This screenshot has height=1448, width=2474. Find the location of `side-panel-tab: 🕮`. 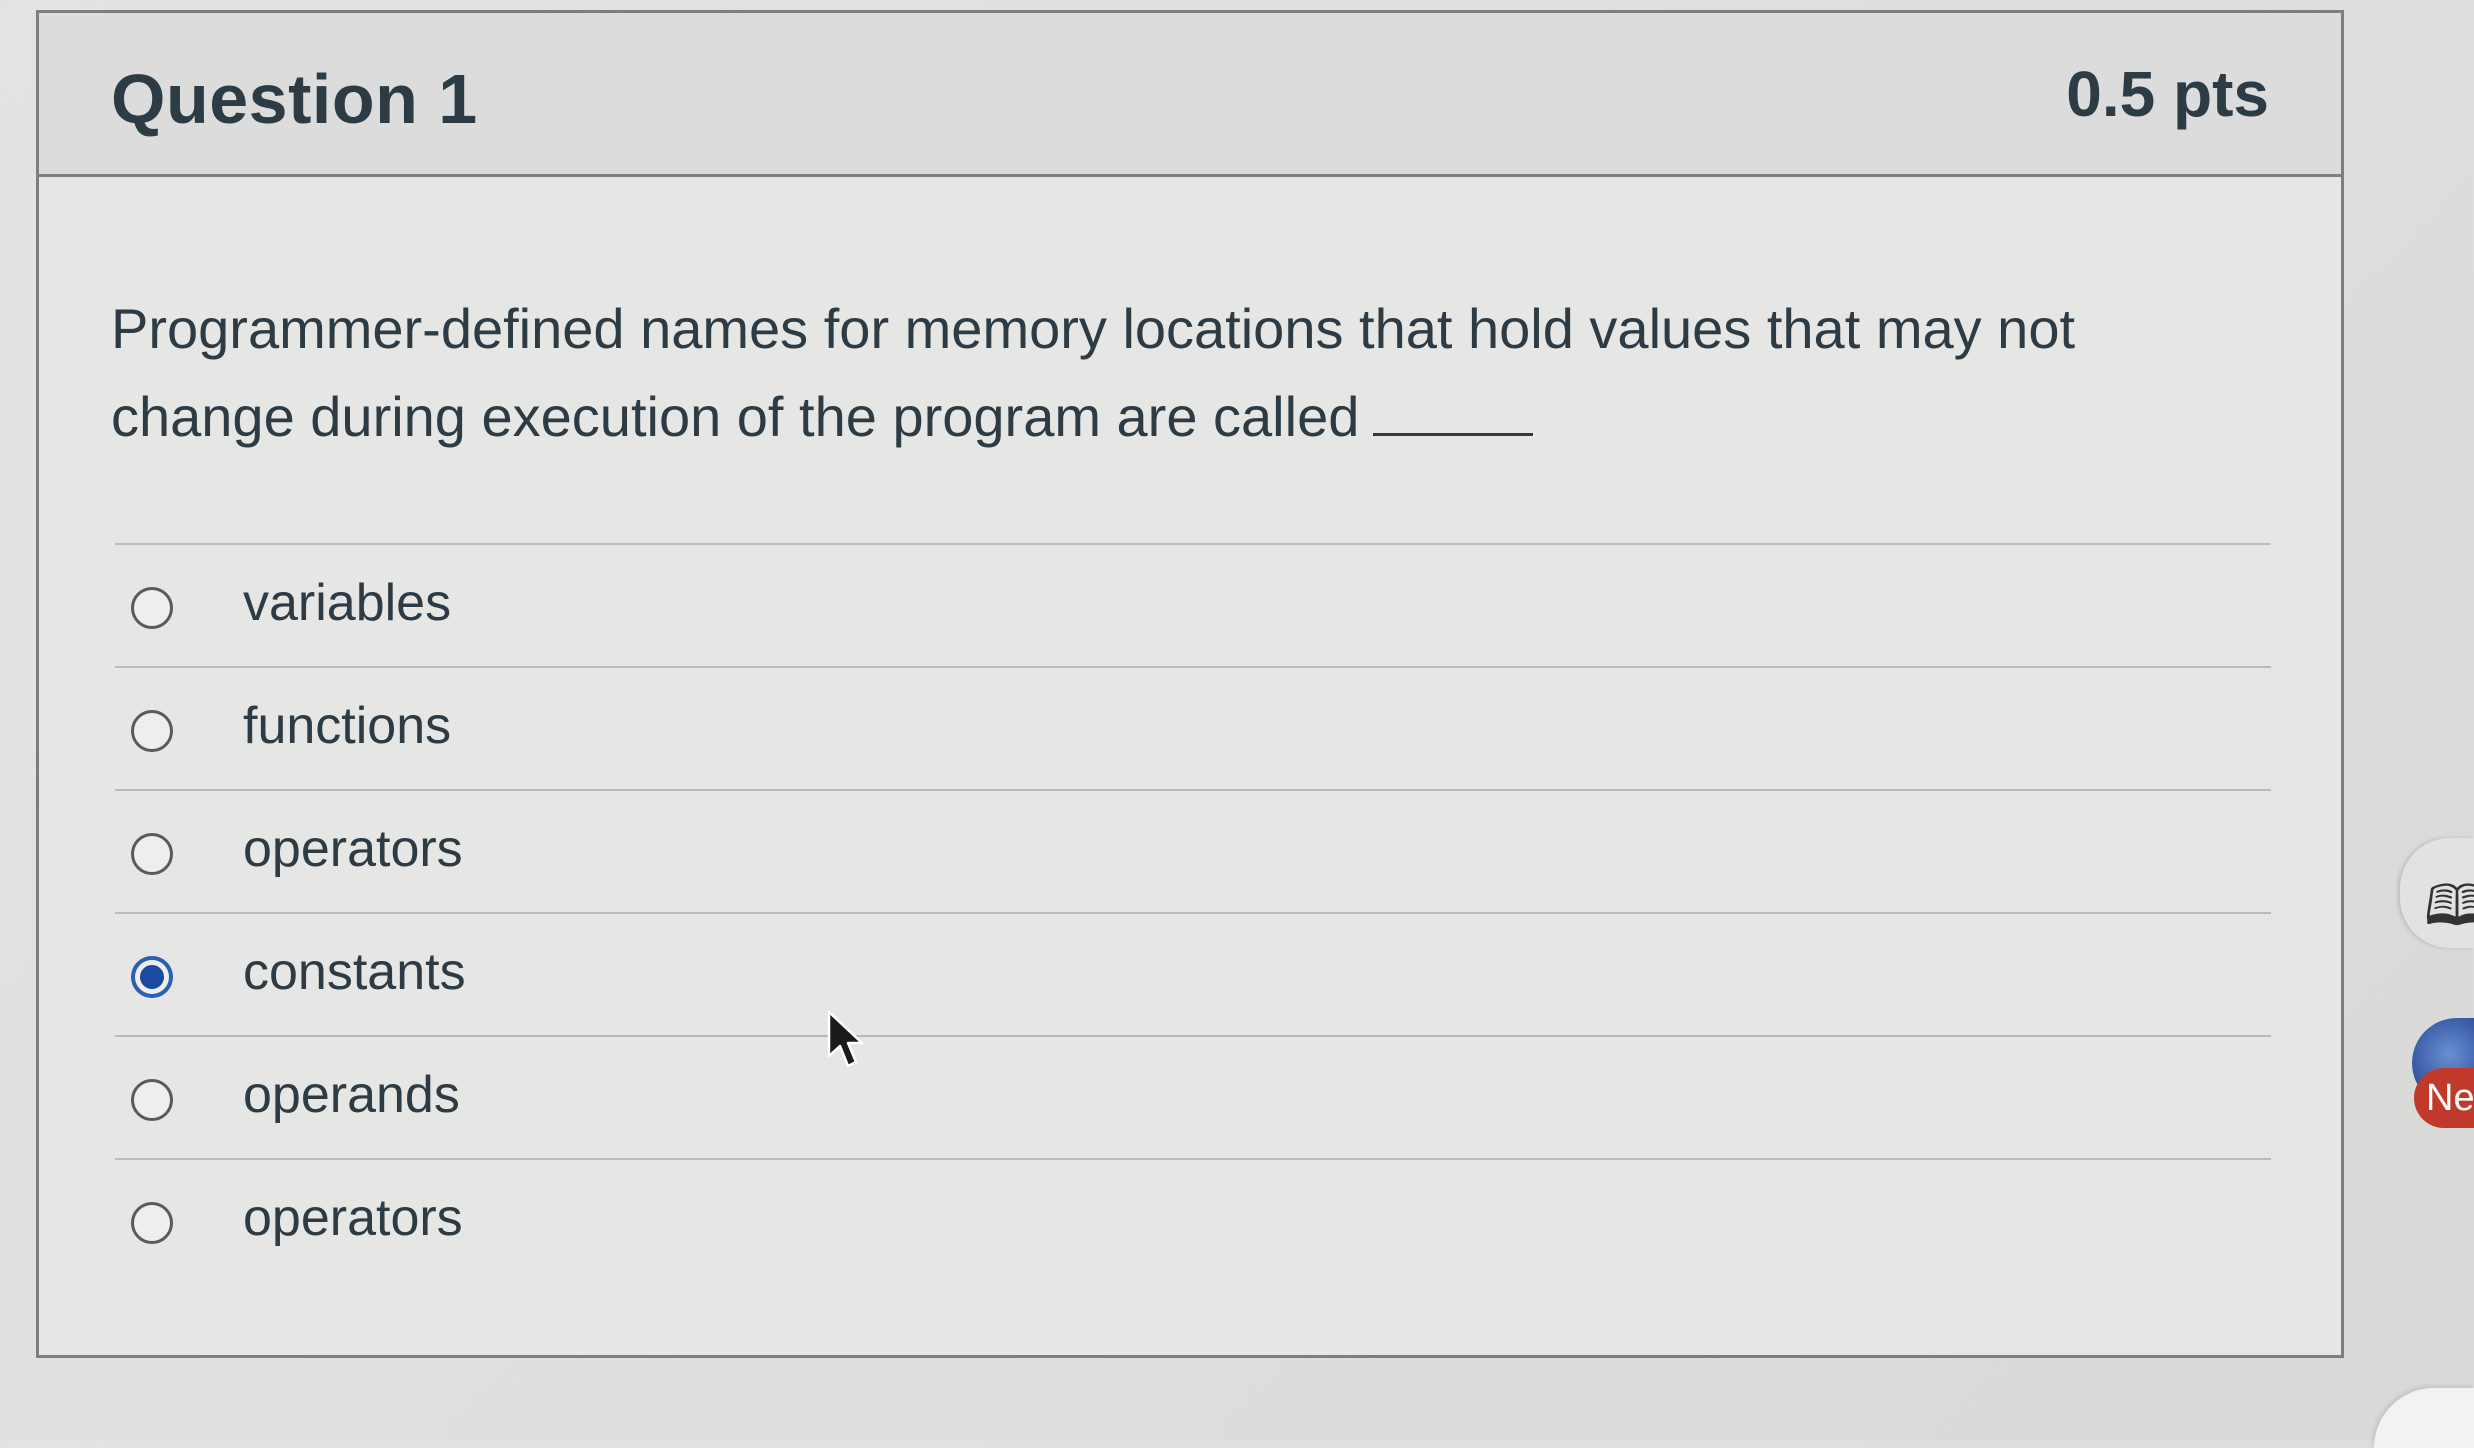

side-panel-tab: 🕮 is located at coordinates (2437, 893).